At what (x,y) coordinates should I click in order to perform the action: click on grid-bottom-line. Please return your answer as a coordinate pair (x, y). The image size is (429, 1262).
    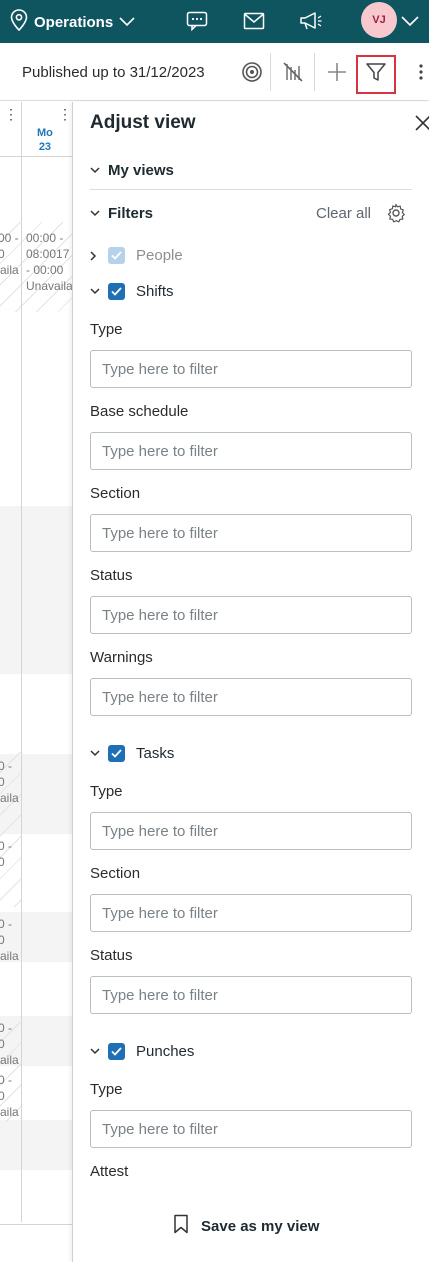
    Looking at the image, I should click on (36, 1224).